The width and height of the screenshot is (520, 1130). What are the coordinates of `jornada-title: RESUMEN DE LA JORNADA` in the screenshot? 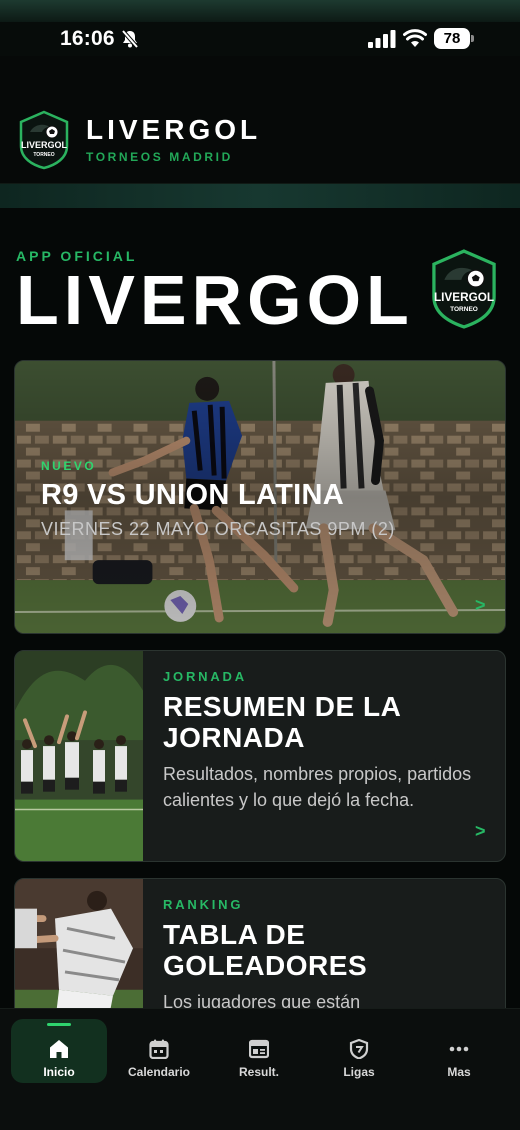 It's located at (282, 722).